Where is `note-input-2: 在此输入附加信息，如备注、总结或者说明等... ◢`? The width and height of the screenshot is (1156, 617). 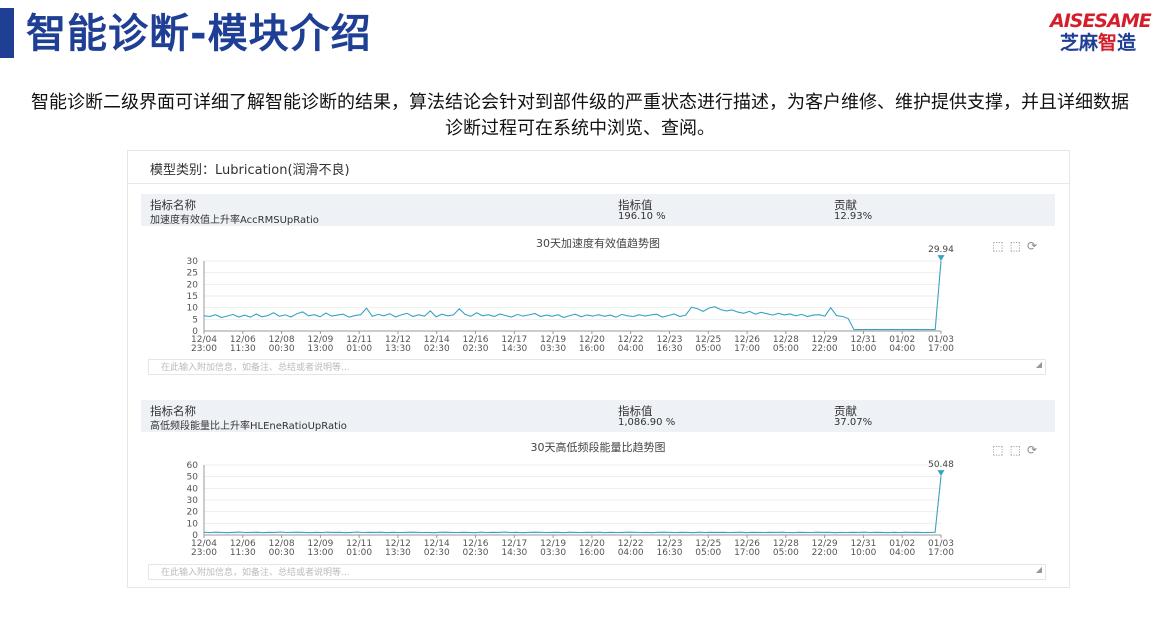 note-input-2: 在此输入附加信息，如备注、总结或者说明等... ◢ is located at coordinates (597, 572).